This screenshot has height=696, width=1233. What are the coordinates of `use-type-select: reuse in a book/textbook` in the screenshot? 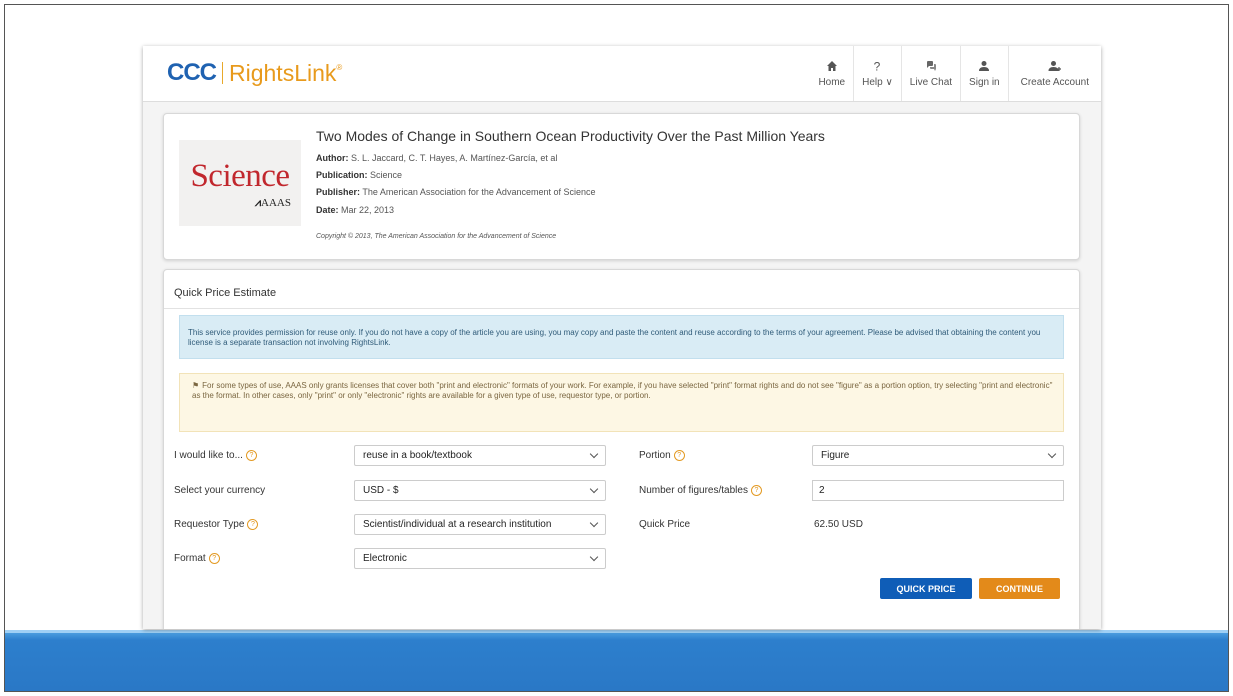 It's located at (480, 455).